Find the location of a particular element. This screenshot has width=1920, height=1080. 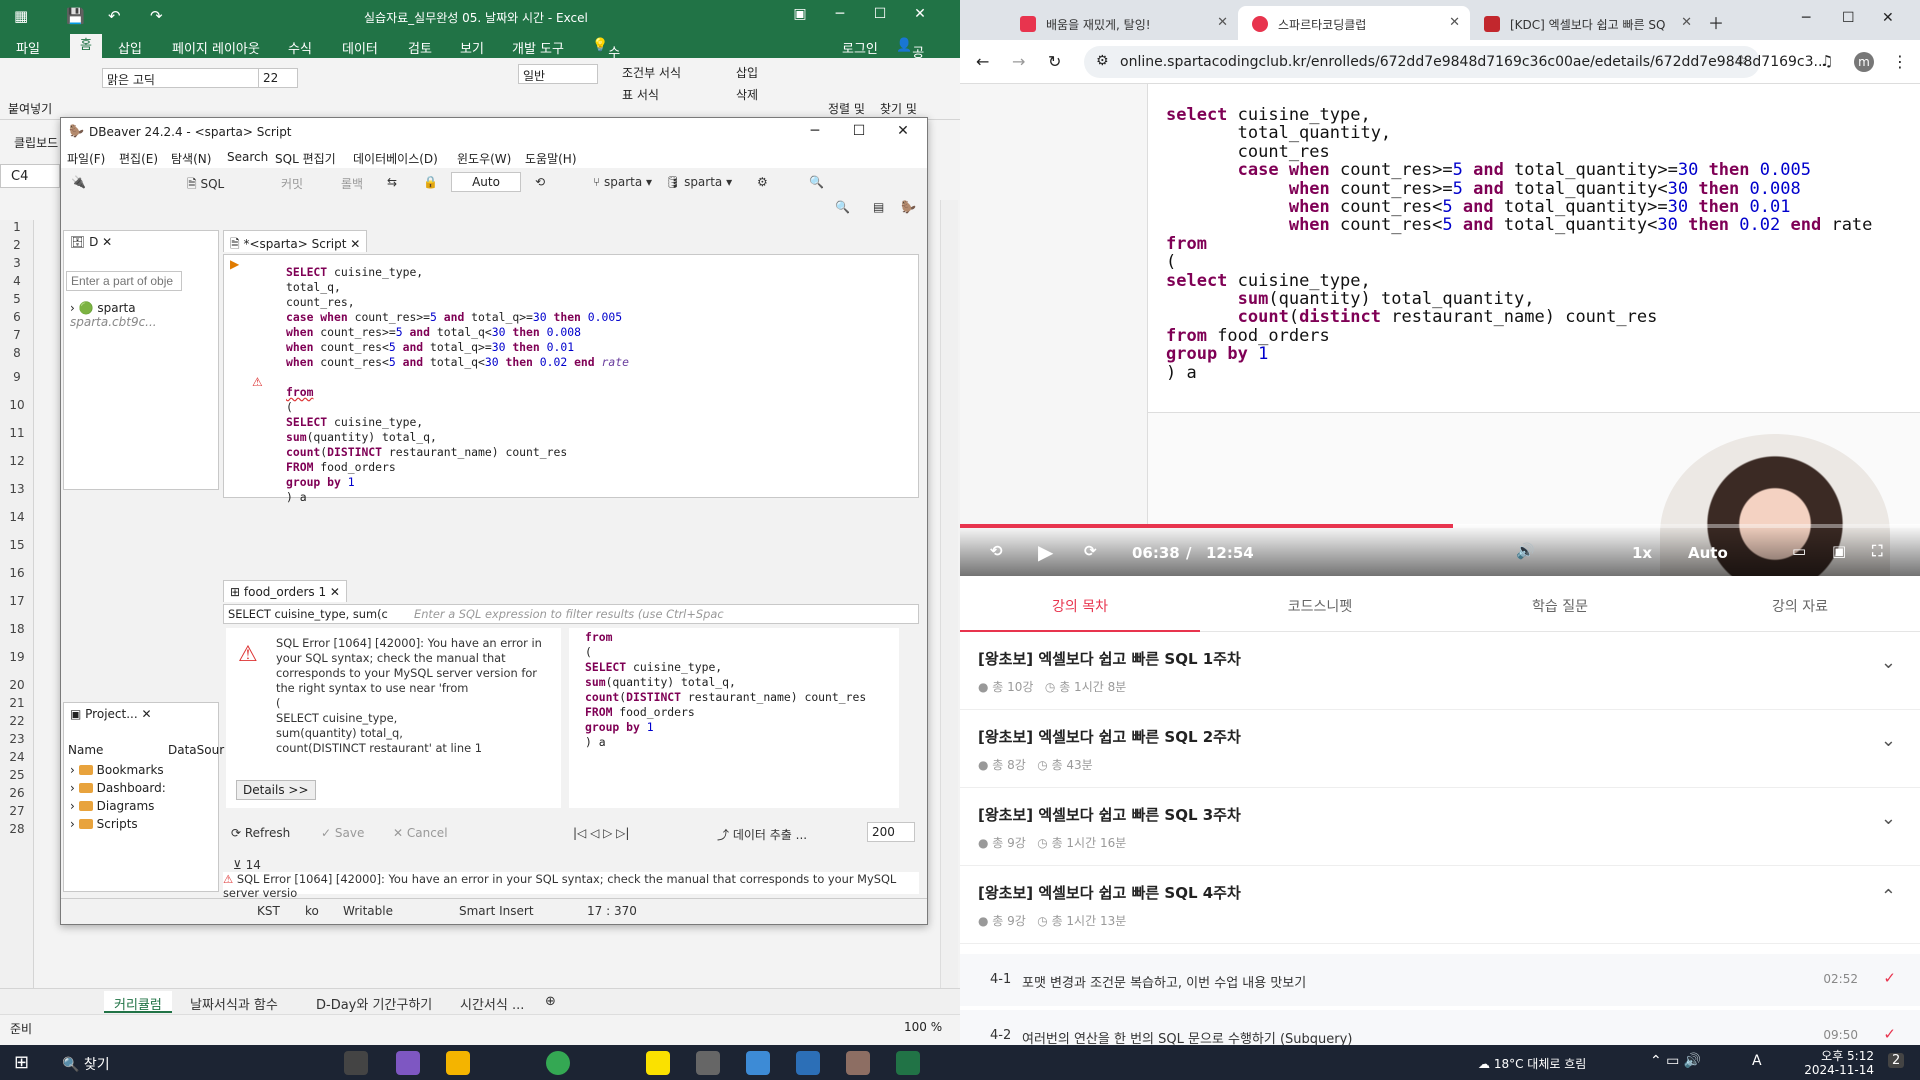

run-statement-icon: ▶ is located at coordinates (234, 264).